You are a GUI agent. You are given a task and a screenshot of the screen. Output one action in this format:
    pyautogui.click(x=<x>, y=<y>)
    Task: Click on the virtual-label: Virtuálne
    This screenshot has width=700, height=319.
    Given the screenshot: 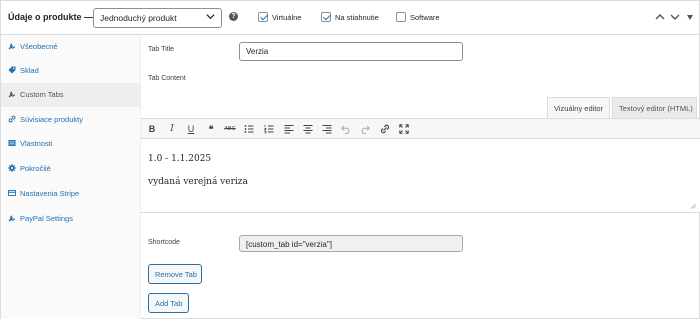 What is the action you would take?
    pyautogui.click(x=287, y=17)
    